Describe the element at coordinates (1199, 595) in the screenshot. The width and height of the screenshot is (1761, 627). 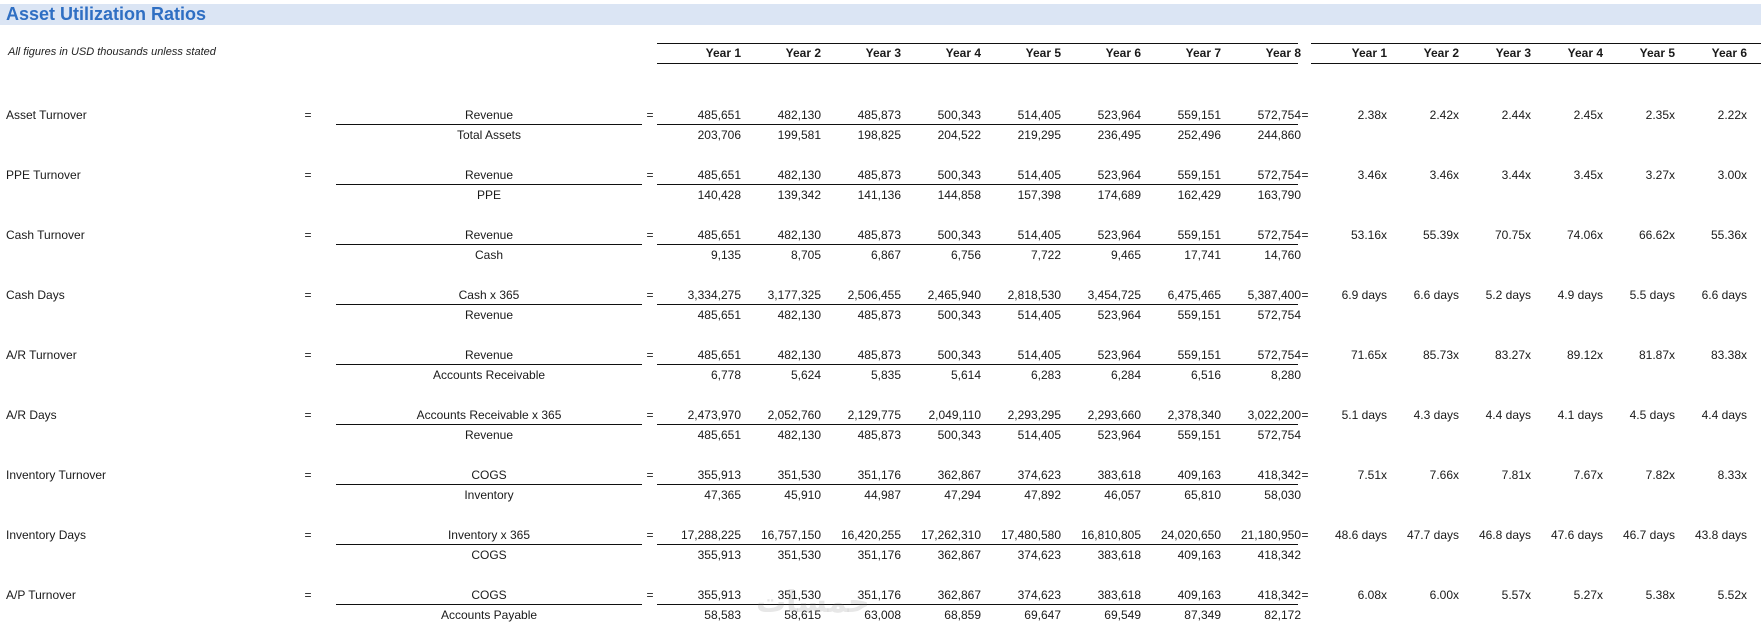
I see `numerator-value: 409,163` at that location.